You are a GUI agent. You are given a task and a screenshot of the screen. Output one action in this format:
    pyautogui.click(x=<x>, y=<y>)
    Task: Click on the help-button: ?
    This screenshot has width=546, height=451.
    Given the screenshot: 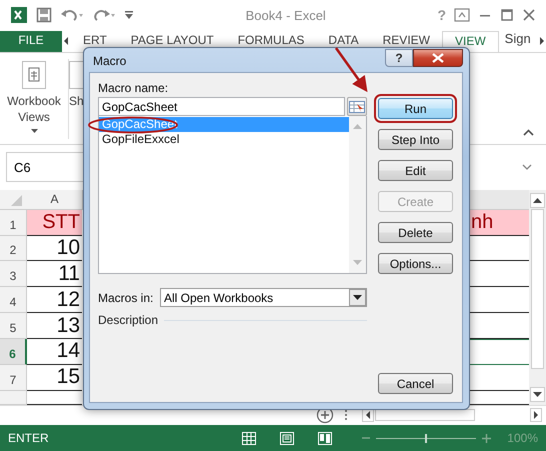 What is the action you would take?
    pyautogui.click(x=399, y=58)
    